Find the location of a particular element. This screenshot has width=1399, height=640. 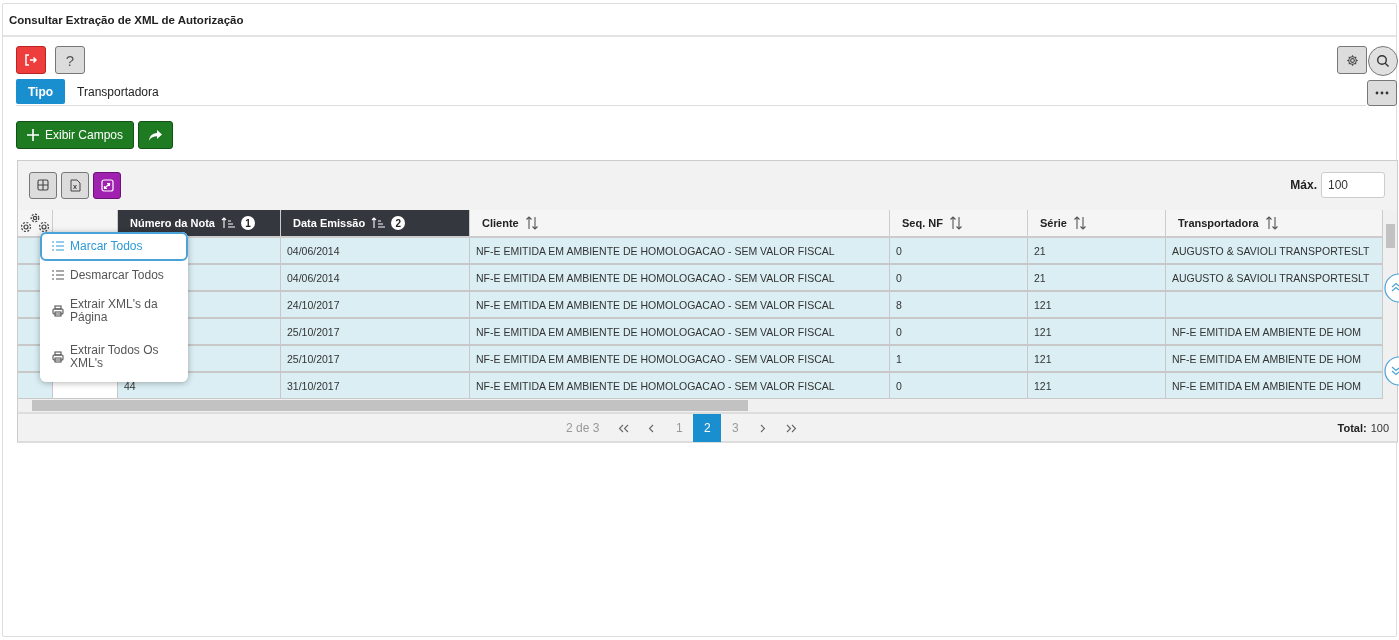

sort-order-badge: 2 is located at coordinates (398, 223).